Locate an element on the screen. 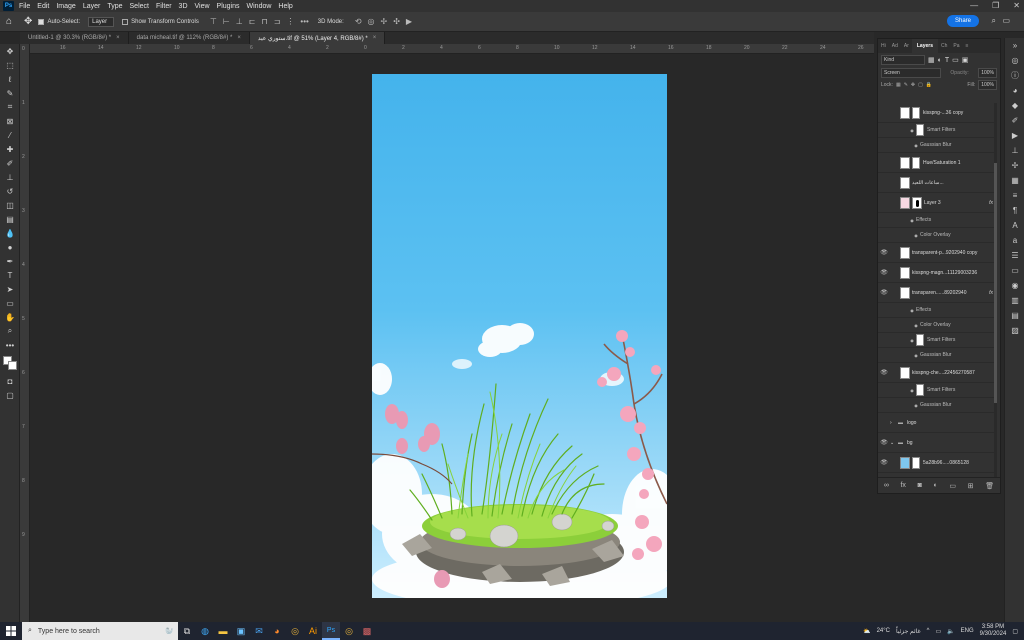 This screenshot has width=1024, height=640. layer-group-row: 👁 ⌄ ▬ bg is located at coordinates (937, 443).